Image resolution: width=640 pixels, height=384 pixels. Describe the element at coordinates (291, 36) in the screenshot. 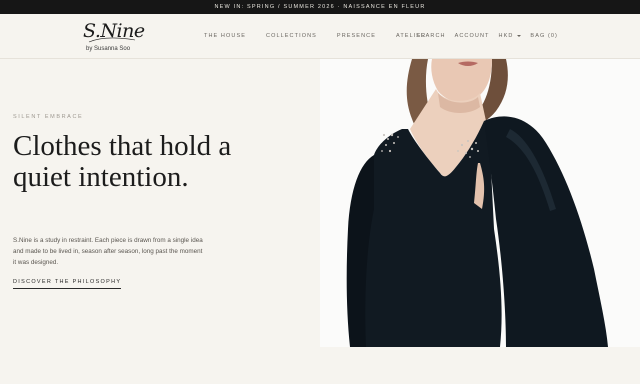

I see `nav-item-collections: COLLECTIONS` at that location.